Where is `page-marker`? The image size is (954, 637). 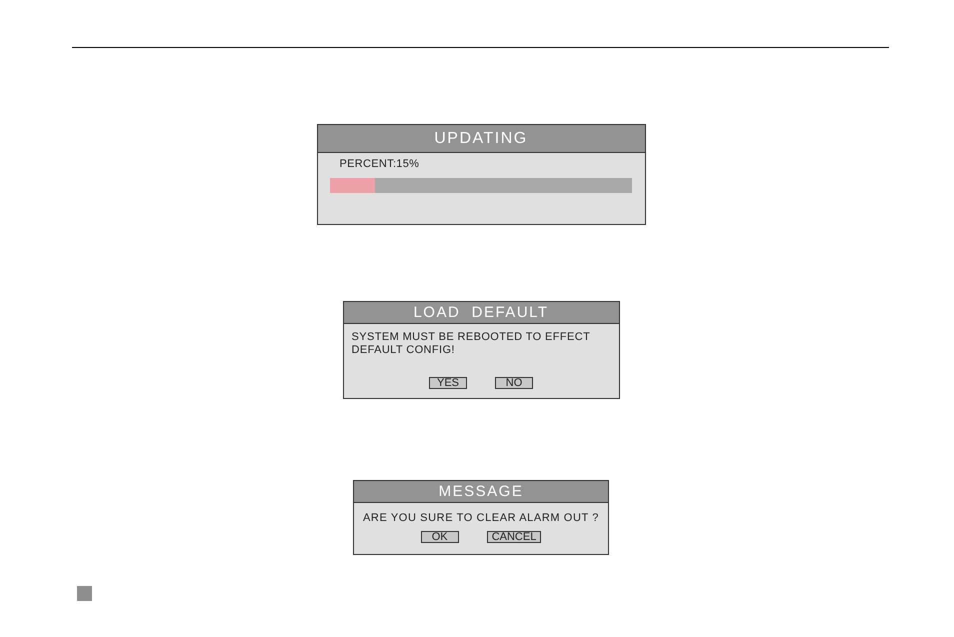 page-marker is located at coordinates (84, 593).